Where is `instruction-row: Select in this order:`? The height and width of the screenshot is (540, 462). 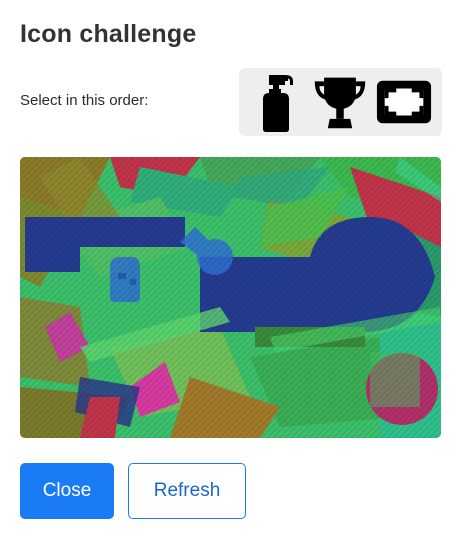
instruction-row: Select in this order: is located at coordinates (231, 102).